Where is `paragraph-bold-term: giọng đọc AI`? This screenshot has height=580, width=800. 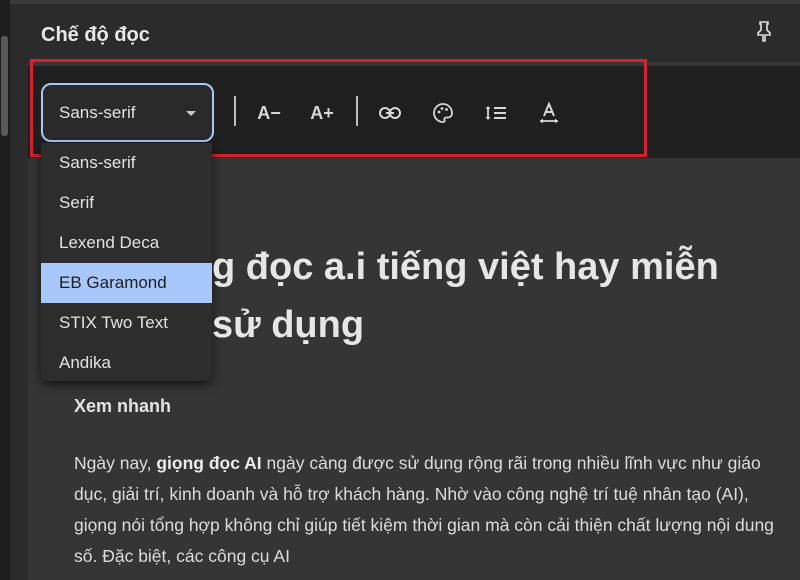 paragraph-bold-term: giọng đọc AI is located at coordinates (209, 463).